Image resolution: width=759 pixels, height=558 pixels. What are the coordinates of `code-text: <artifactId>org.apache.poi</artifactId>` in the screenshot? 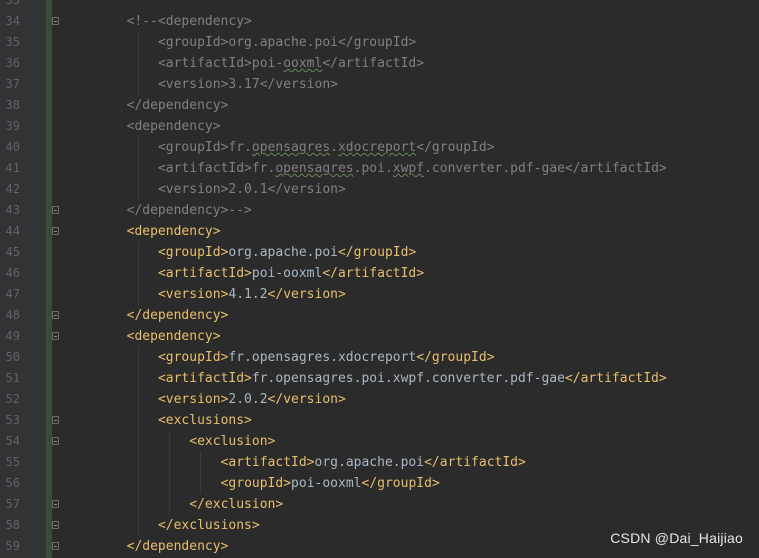 It's located at (373, 462).